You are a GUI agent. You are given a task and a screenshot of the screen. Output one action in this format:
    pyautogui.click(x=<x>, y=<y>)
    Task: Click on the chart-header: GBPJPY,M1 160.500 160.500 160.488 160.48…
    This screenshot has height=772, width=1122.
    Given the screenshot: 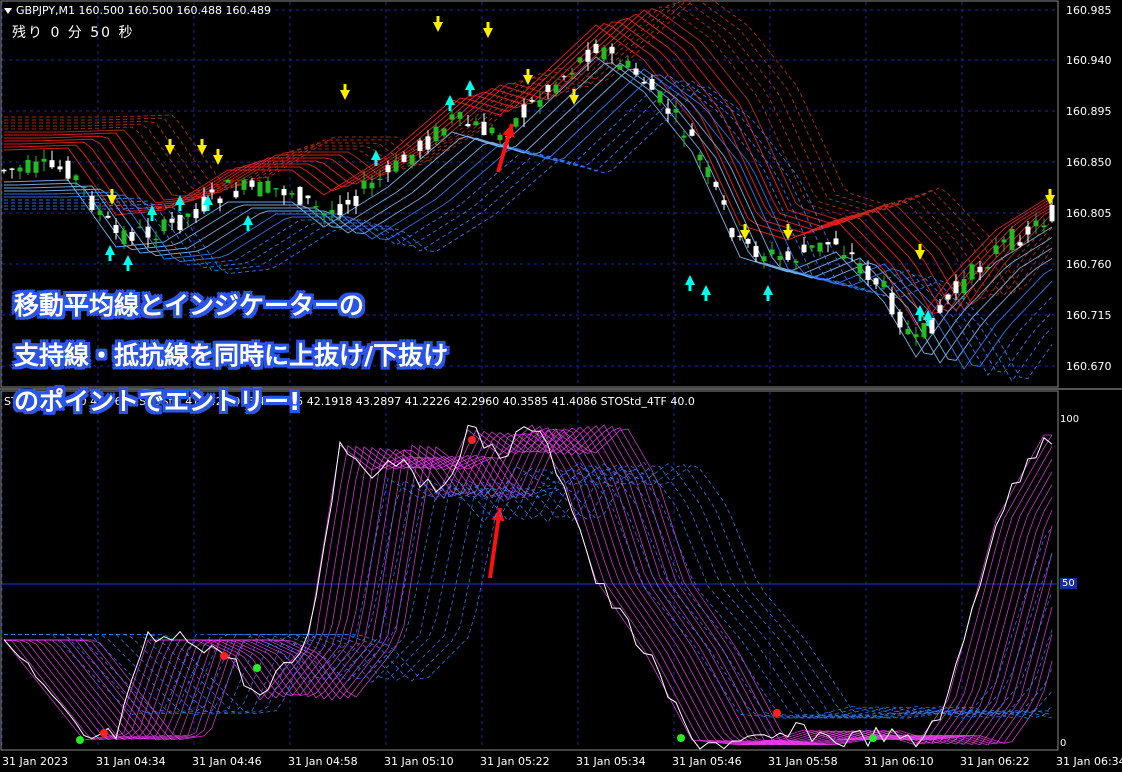 What is the action you would take?
    pyautogui.click(x=137, y=10)
    